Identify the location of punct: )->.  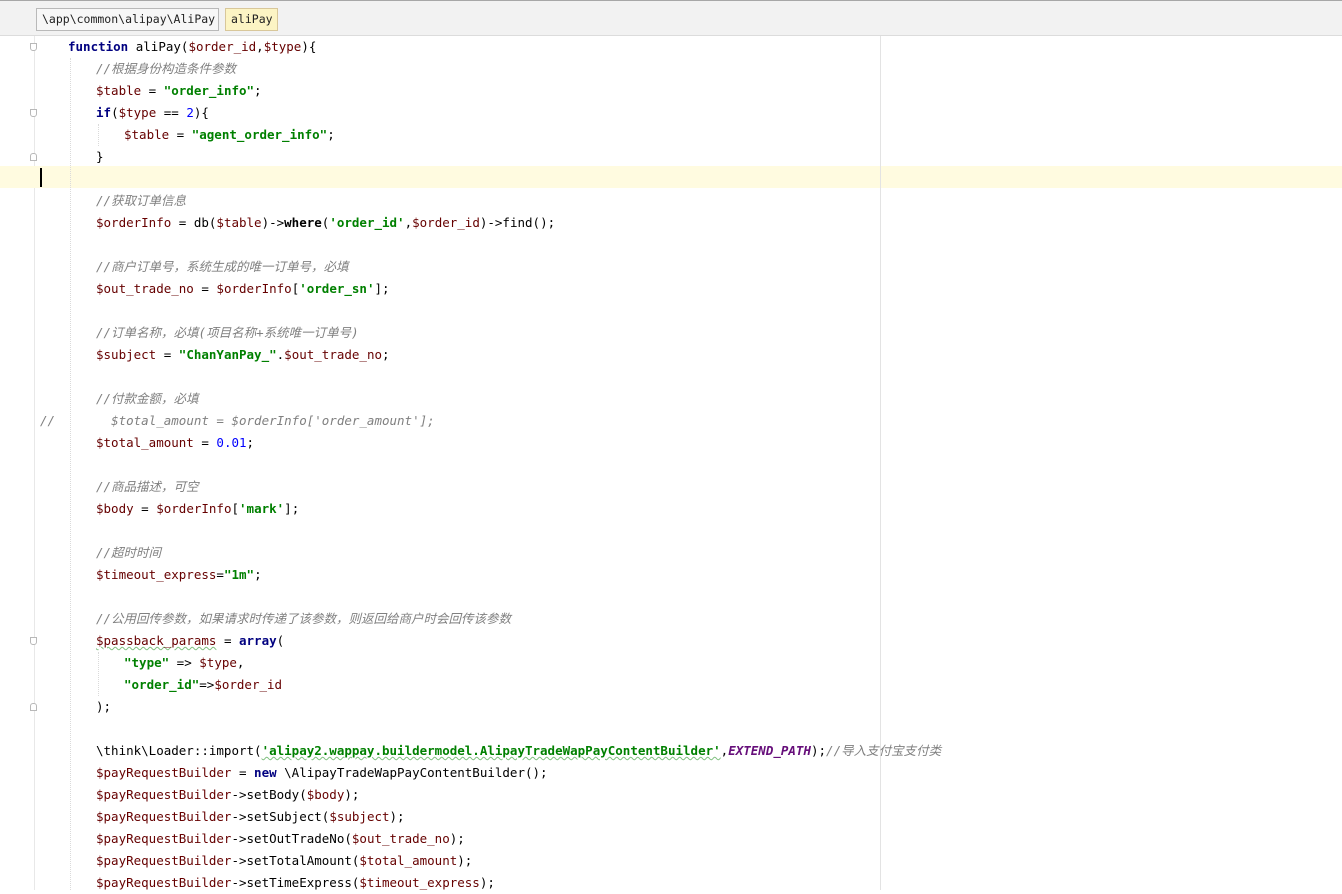
(273, 222).